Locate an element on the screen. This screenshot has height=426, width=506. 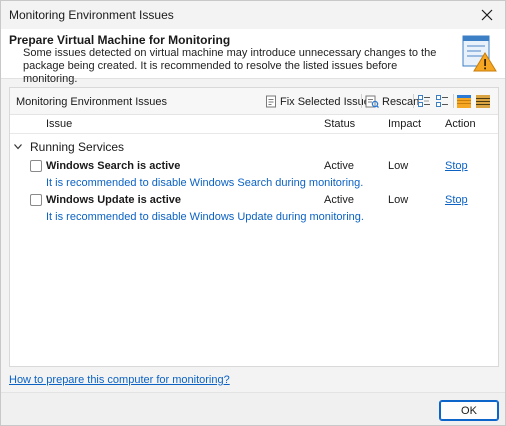
table-row: Windows Search is active Active Low Stop is located at coordinates (254, 166).